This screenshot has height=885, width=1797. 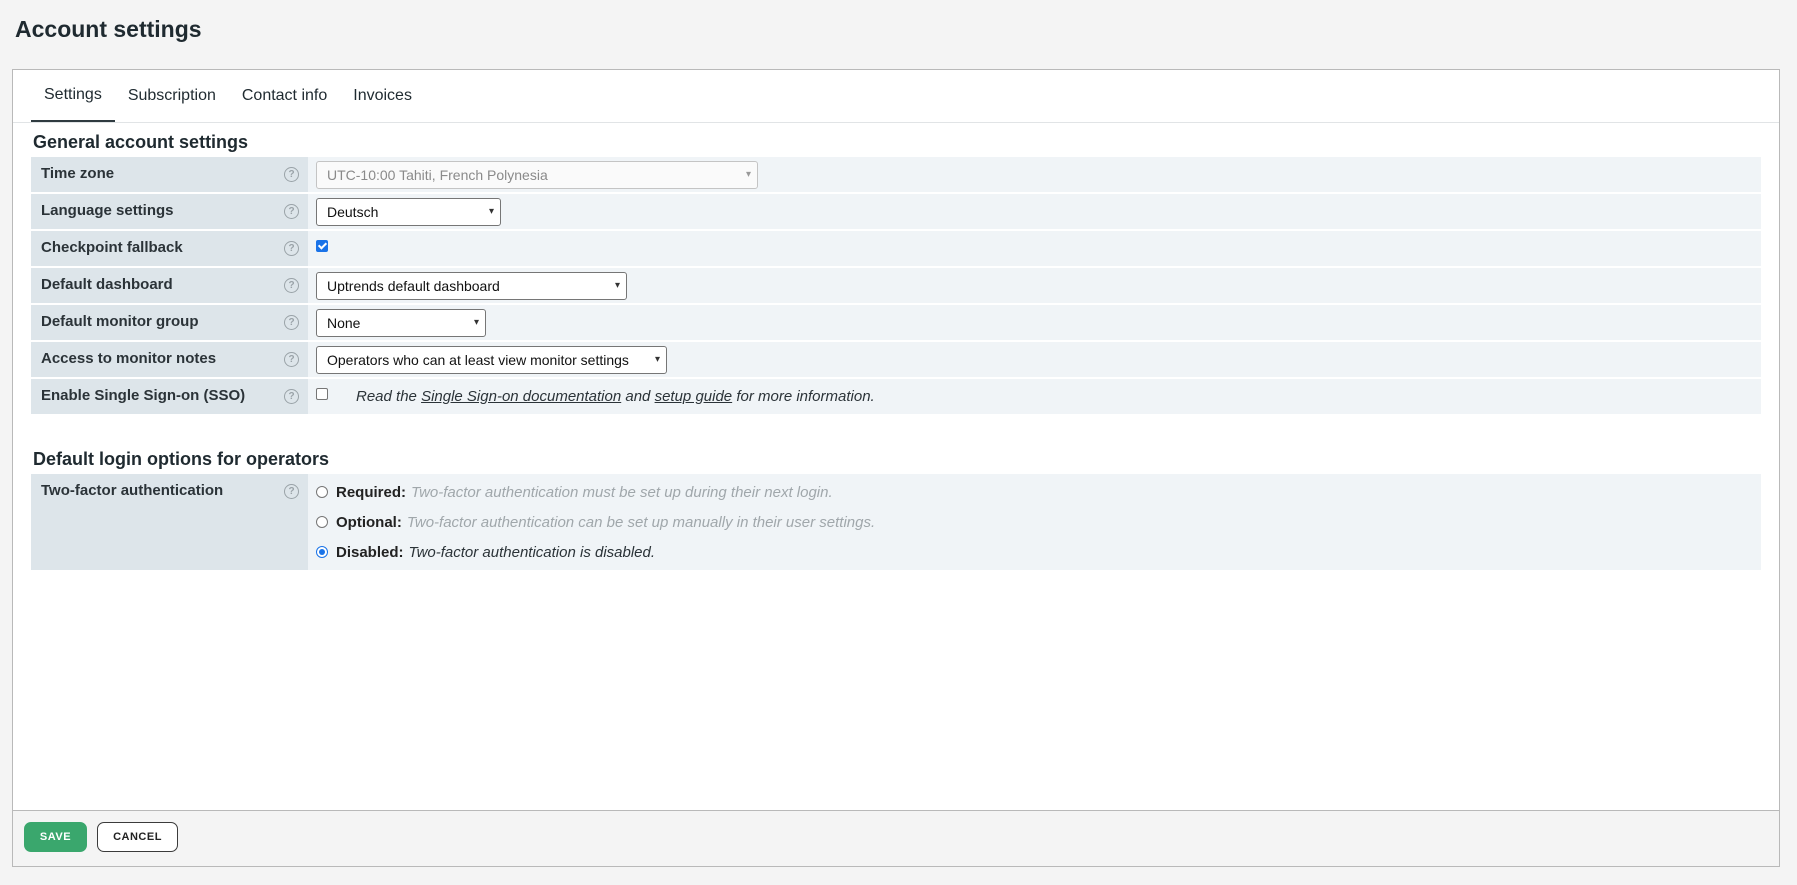 I want to click on cancel-button: CANCEL, so click(x=137, y=837).